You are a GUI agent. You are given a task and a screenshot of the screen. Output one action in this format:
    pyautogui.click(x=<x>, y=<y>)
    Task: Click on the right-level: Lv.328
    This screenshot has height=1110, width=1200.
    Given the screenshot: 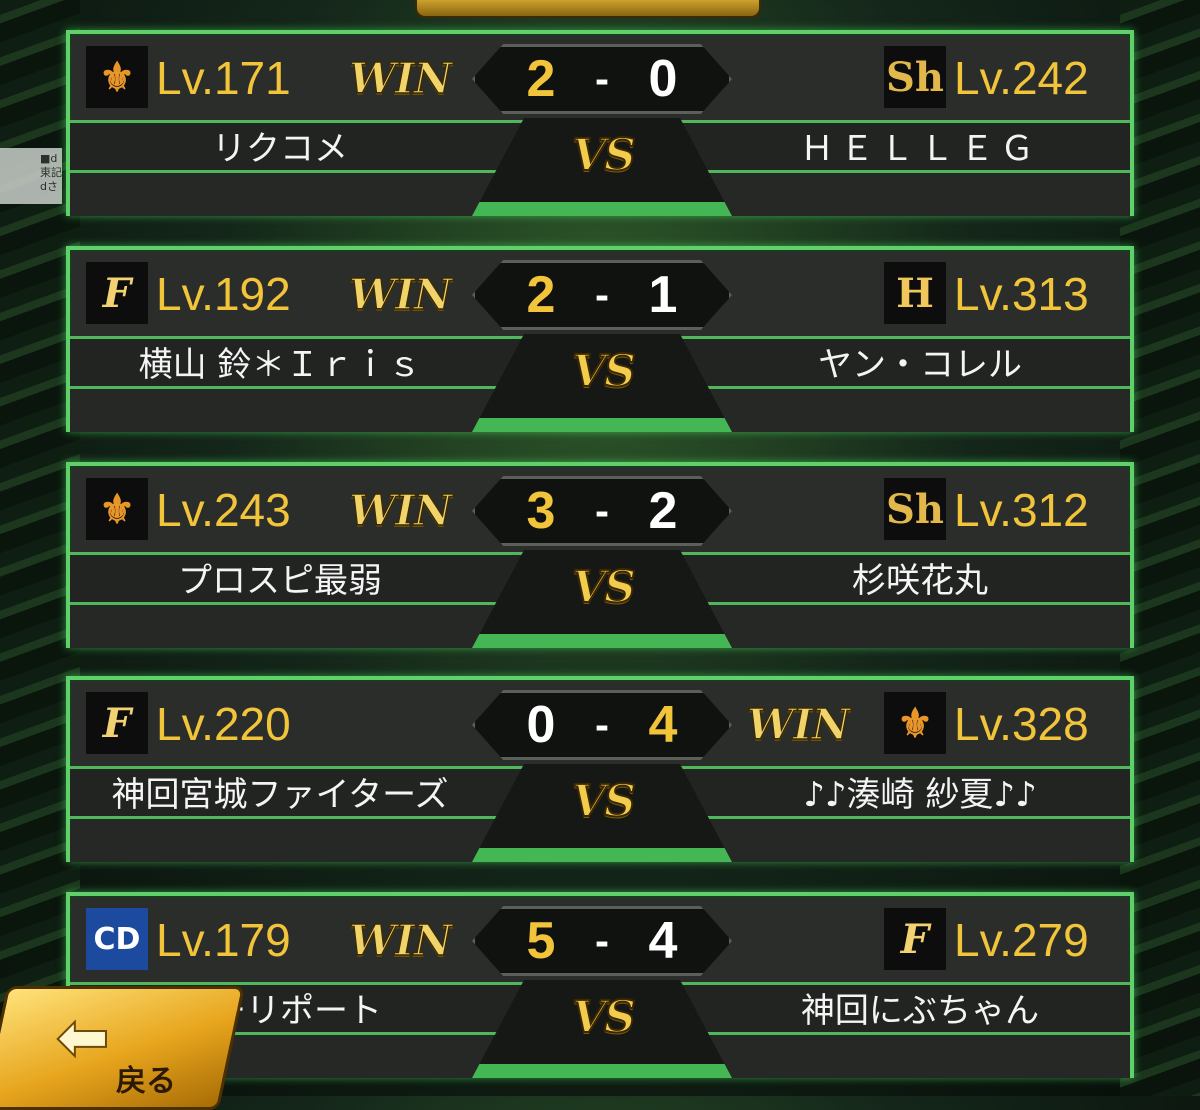 What is the action you would take?
    pyautogui.click(x=1021, y=724)
    